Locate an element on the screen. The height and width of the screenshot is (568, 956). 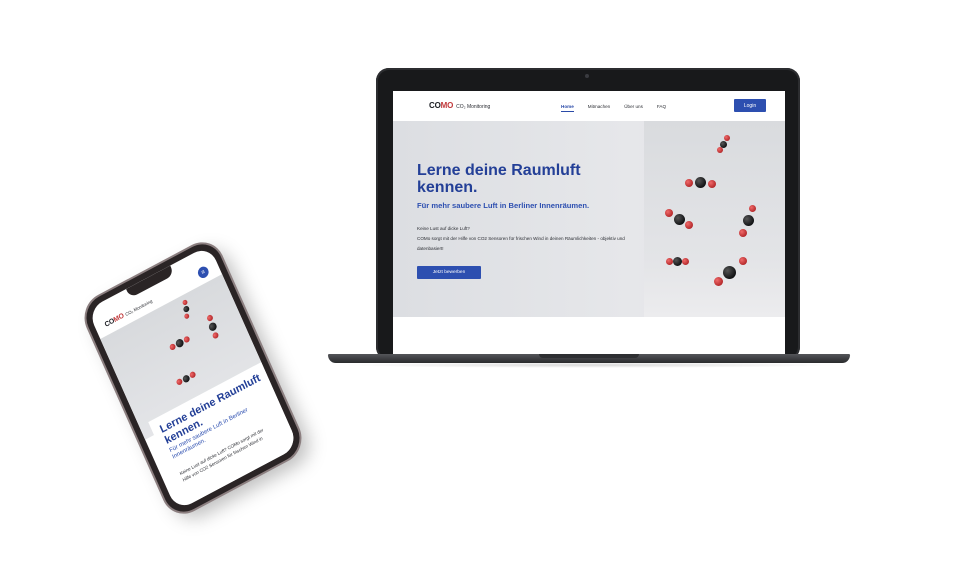
hero-image is located at coordinates (714, 219).